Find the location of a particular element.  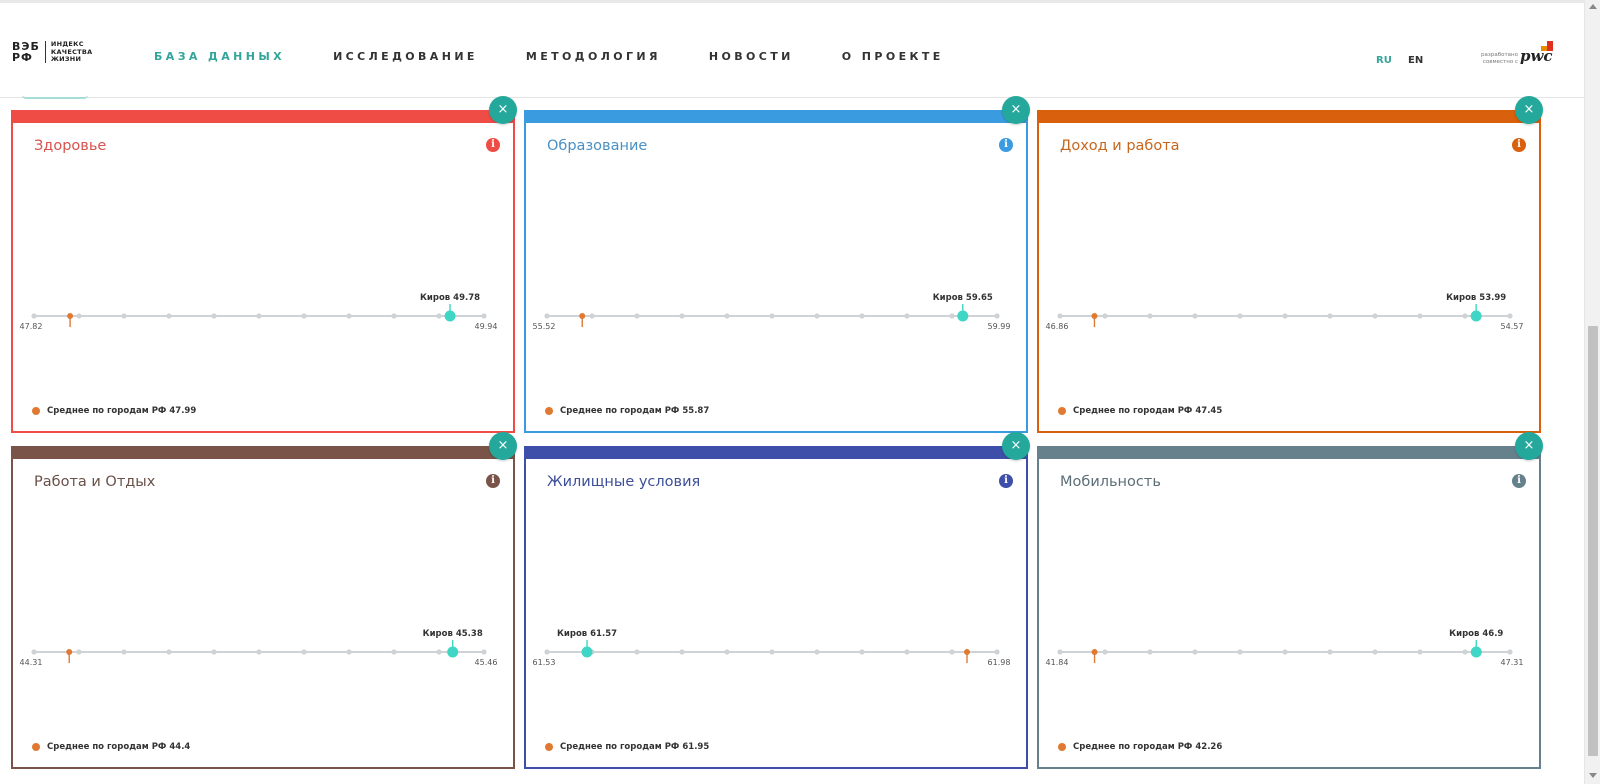

scroll-thumb is located at coordinates (1593, 541).